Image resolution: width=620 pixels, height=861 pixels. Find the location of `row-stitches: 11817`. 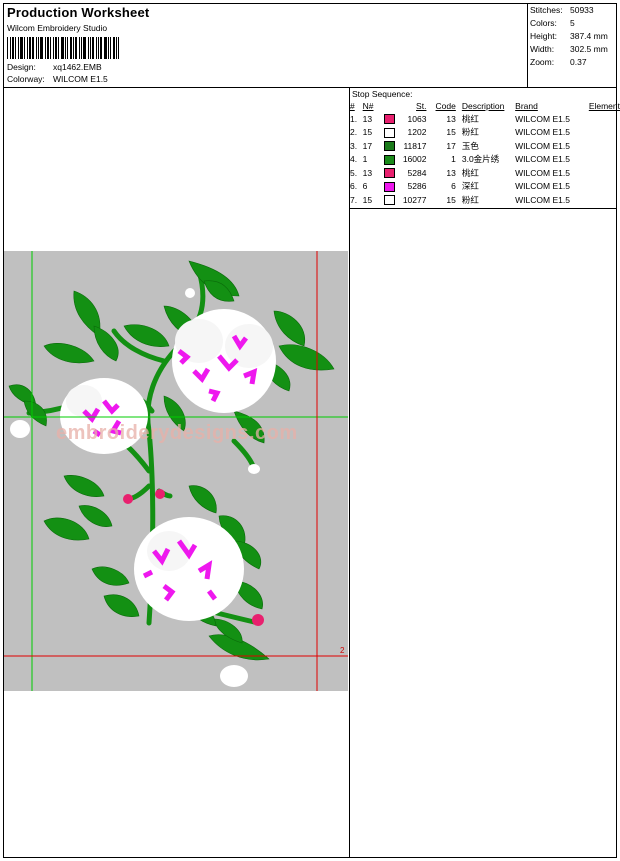

row-stitches: 11817 is located at coordinates (415, 145).